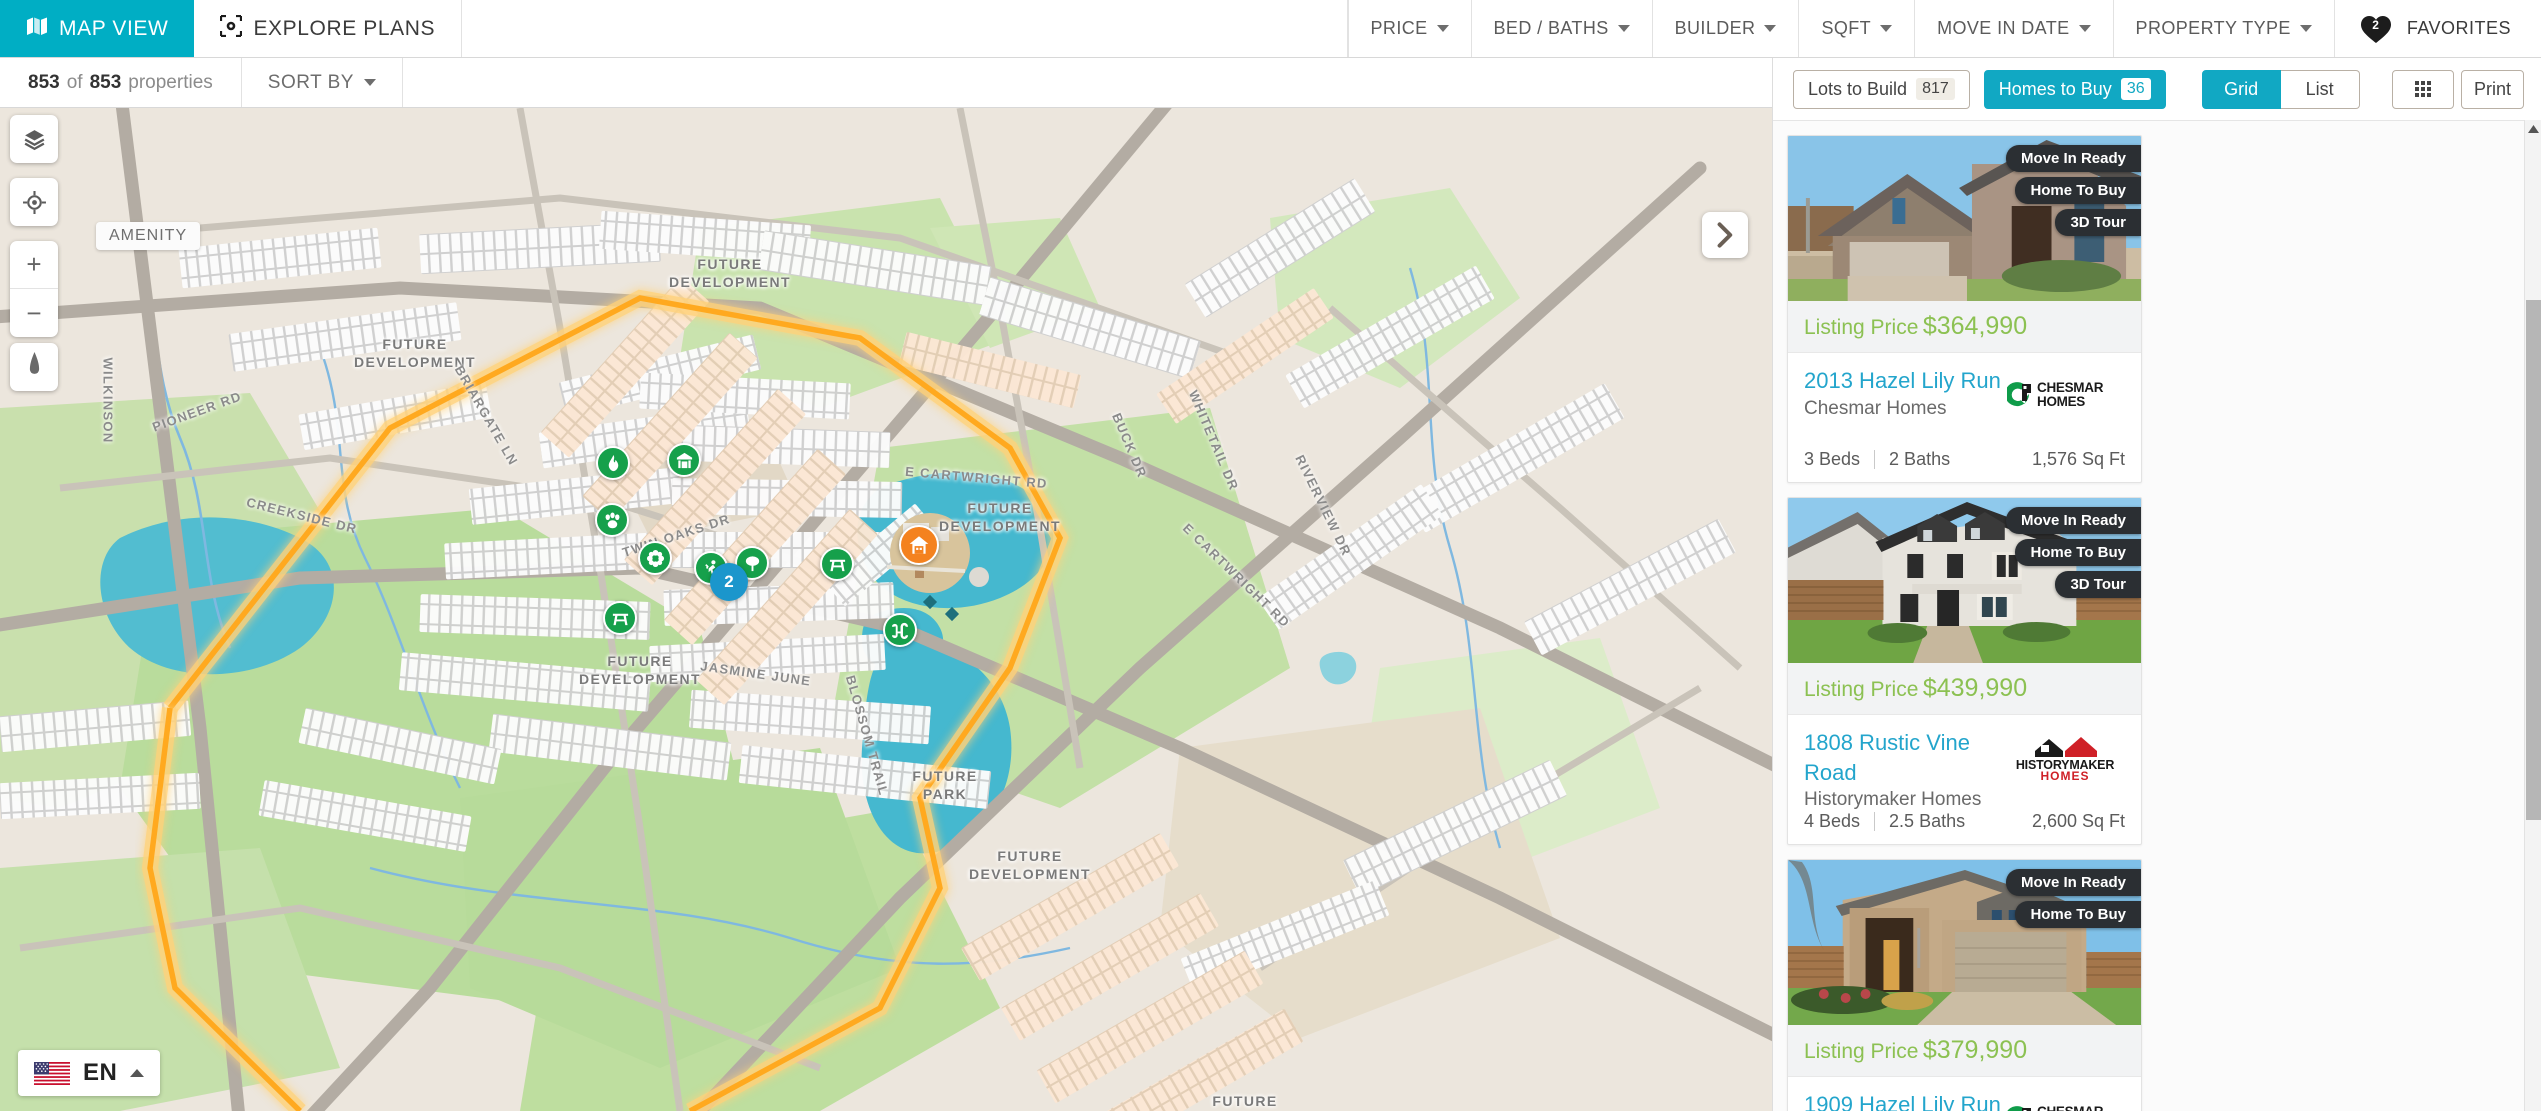  I want to click on chevron-down-icon, so click(369, 82).